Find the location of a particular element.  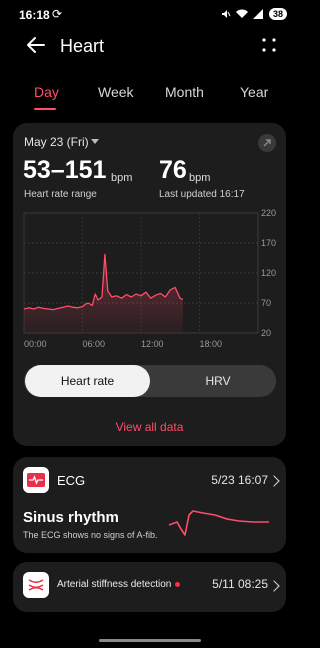

y-tick-label: 220 is located at coordinates (268, 213).